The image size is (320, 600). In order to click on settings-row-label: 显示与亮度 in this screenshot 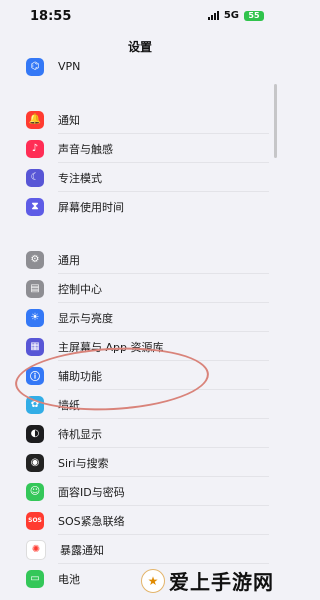, I will do `click(85, 318)`.